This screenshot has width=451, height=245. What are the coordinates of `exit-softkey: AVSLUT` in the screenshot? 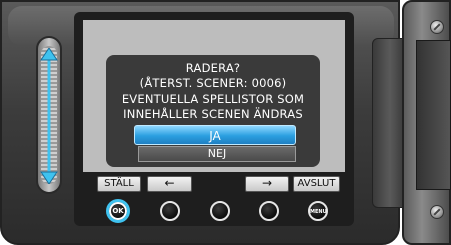 It's located at (316, 184).